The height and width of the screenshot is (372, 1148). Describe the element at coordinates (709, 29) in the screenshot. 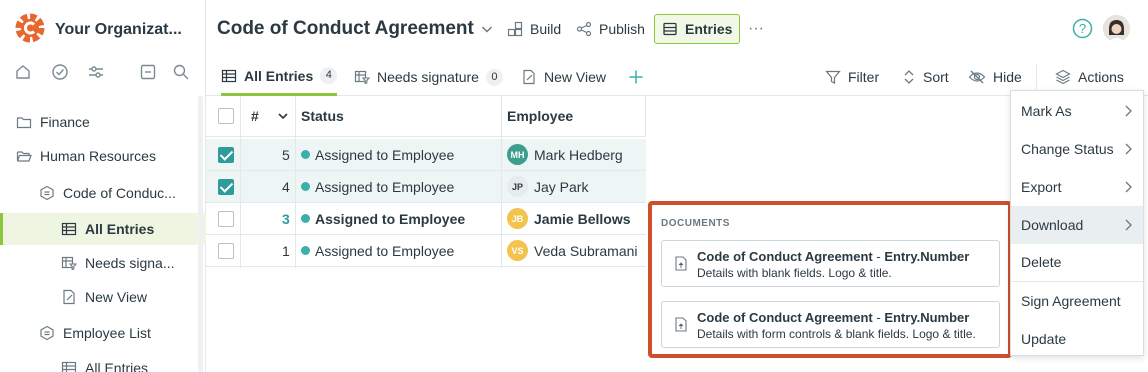

I see `entries-label: Entries` at that location.